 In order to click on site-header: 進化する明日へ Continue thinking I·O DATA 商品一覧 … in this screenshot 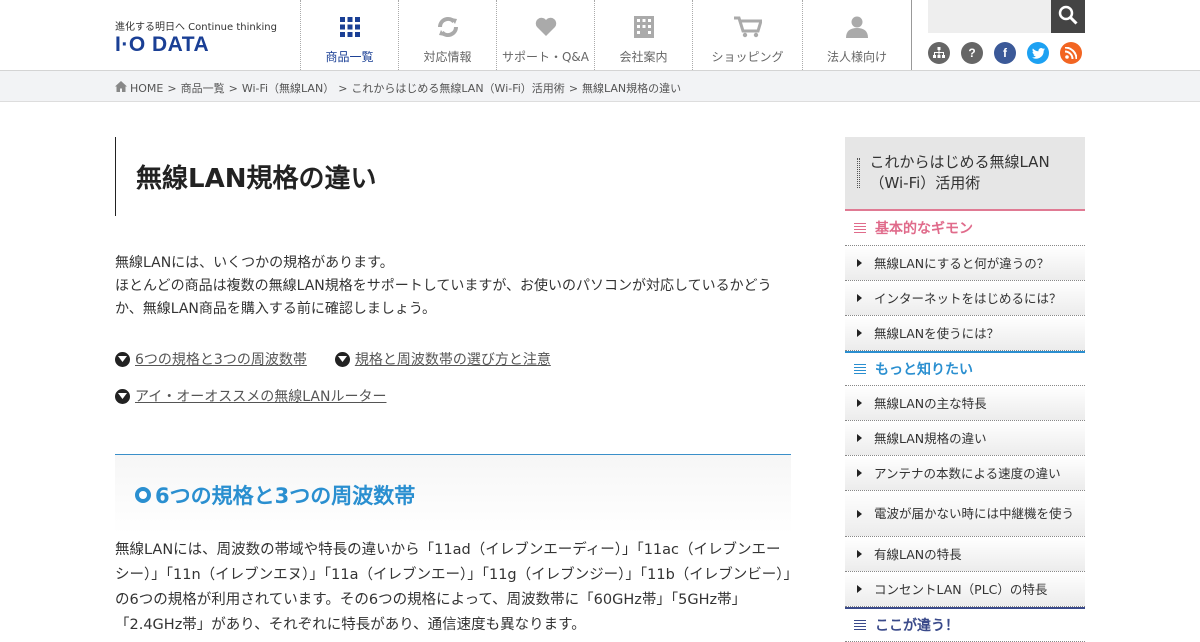, I will do `click(600, 35)`.